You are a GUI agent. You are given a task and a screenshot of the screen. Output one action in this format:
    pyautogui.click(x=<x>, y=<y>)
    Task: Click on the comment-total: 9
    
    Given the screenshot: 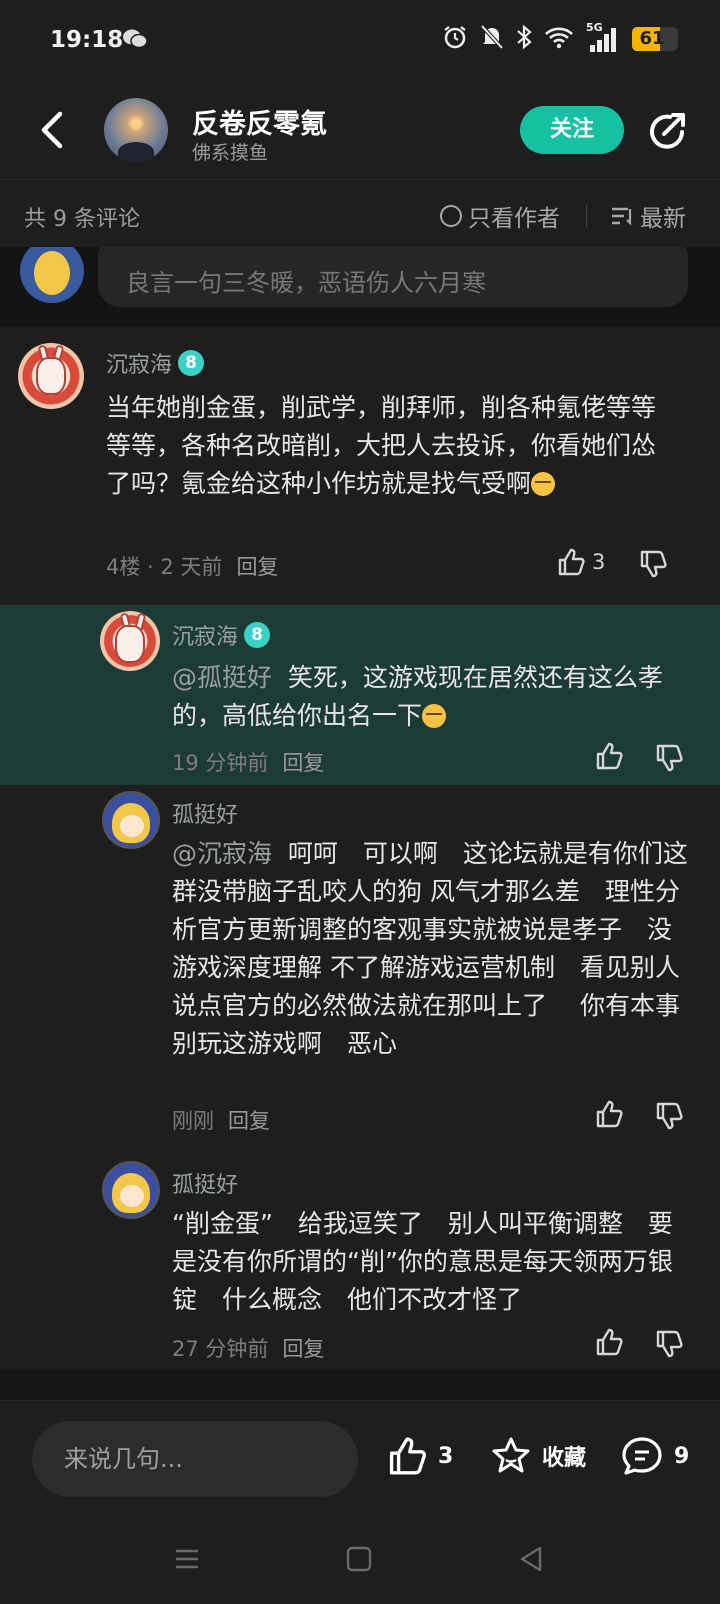 What is the action you would take?
    pyautogui.click(x=682, y=1456)
    